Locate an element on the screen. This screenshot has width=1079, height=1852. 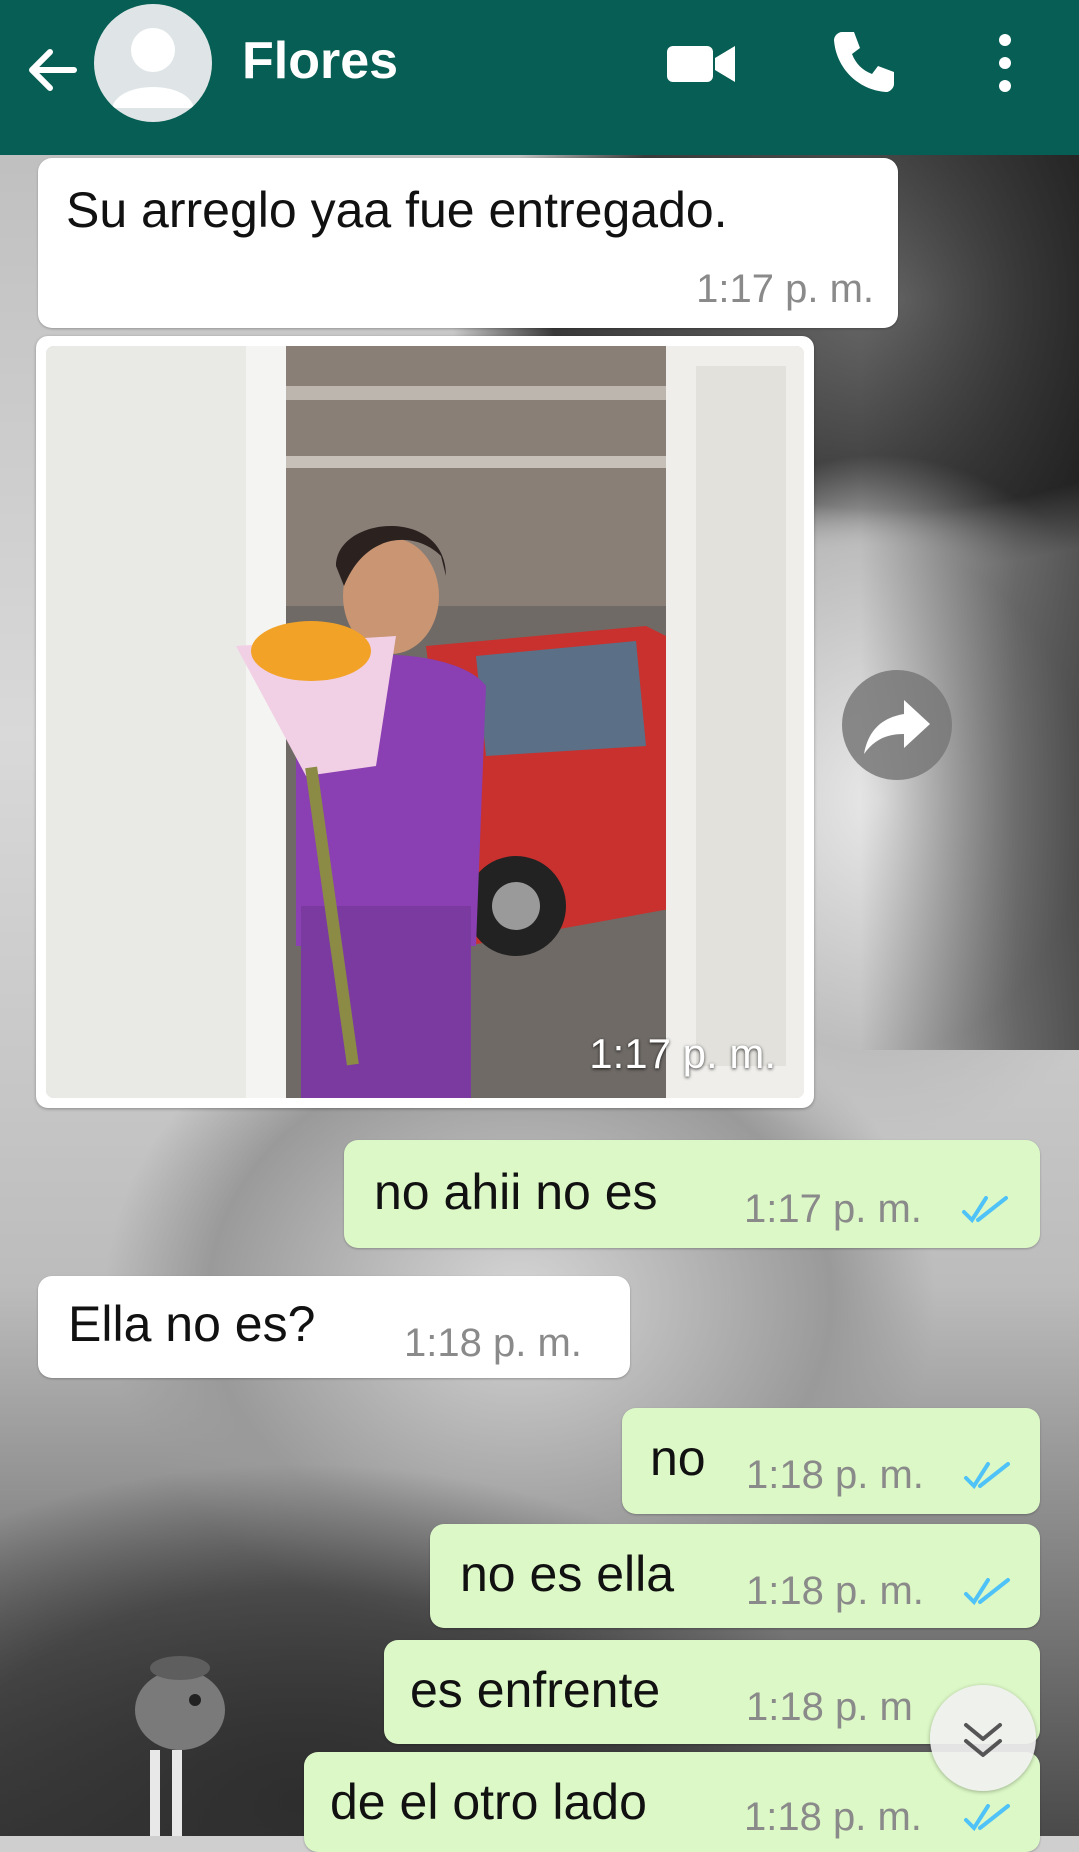
message-text: no es ella is located at coordinates (567, 1574).